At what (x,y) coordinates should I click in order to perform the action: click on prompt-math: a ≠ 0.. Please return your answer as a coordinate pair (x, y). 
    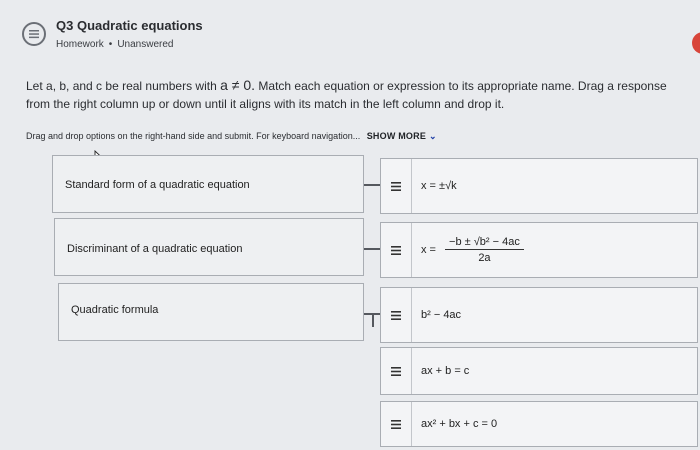
    Looking at the image, I should click on (238, 85).